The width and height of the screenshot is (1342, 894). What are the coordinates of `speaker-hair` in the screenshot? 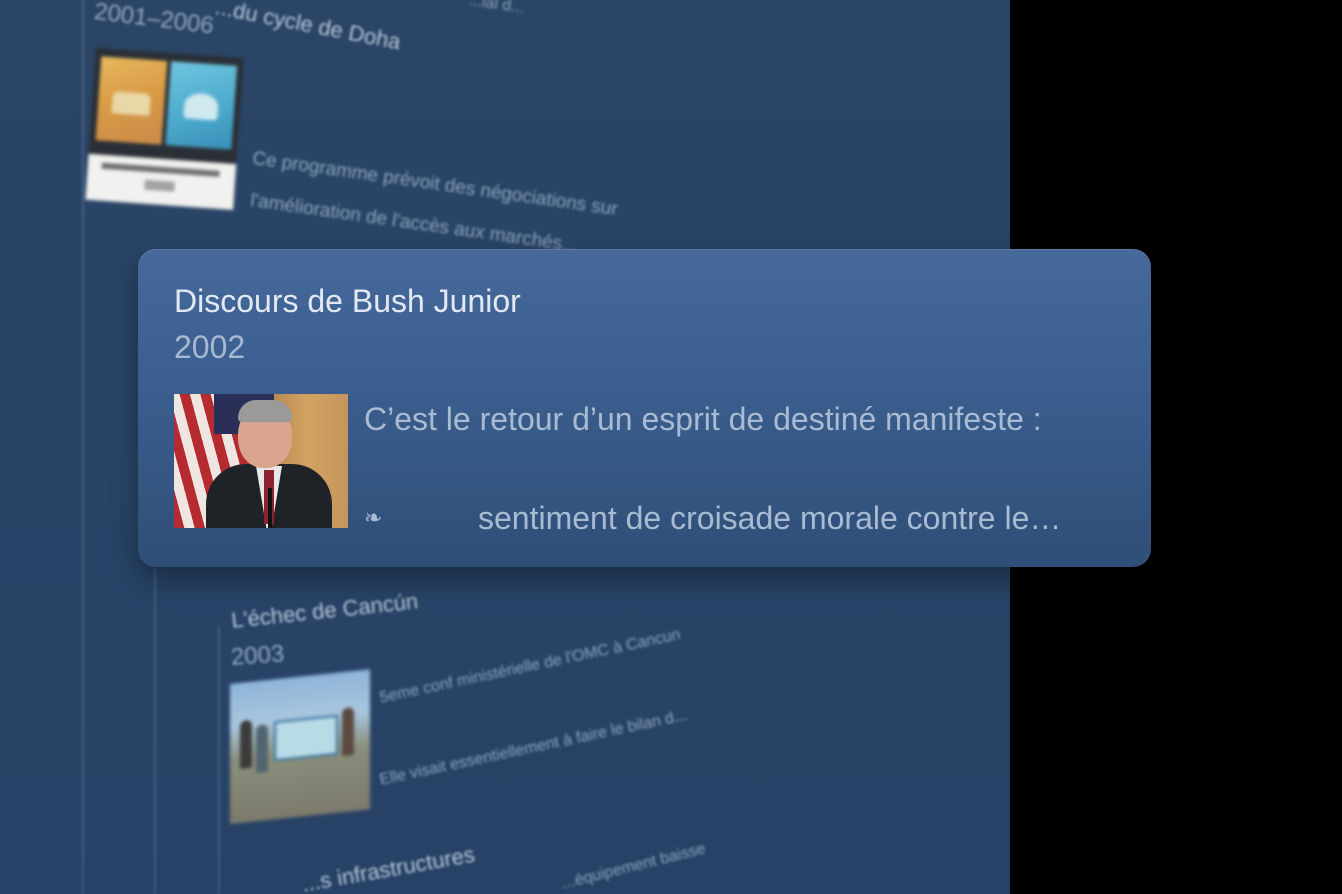 It's located at (265, 411).